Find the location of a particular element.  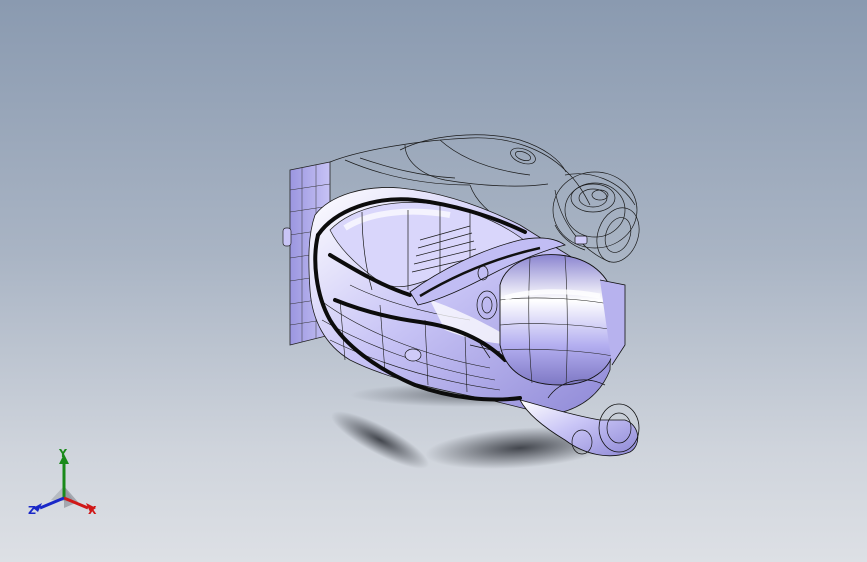

engine-dome is located at coordinates (562, 320).